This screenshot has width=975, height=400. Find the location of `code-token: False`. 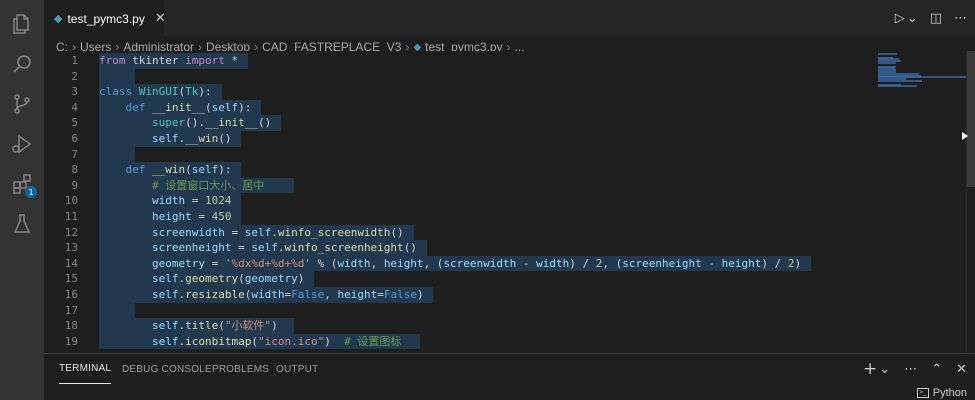

code-token: False is located at coordinates (400, 294).